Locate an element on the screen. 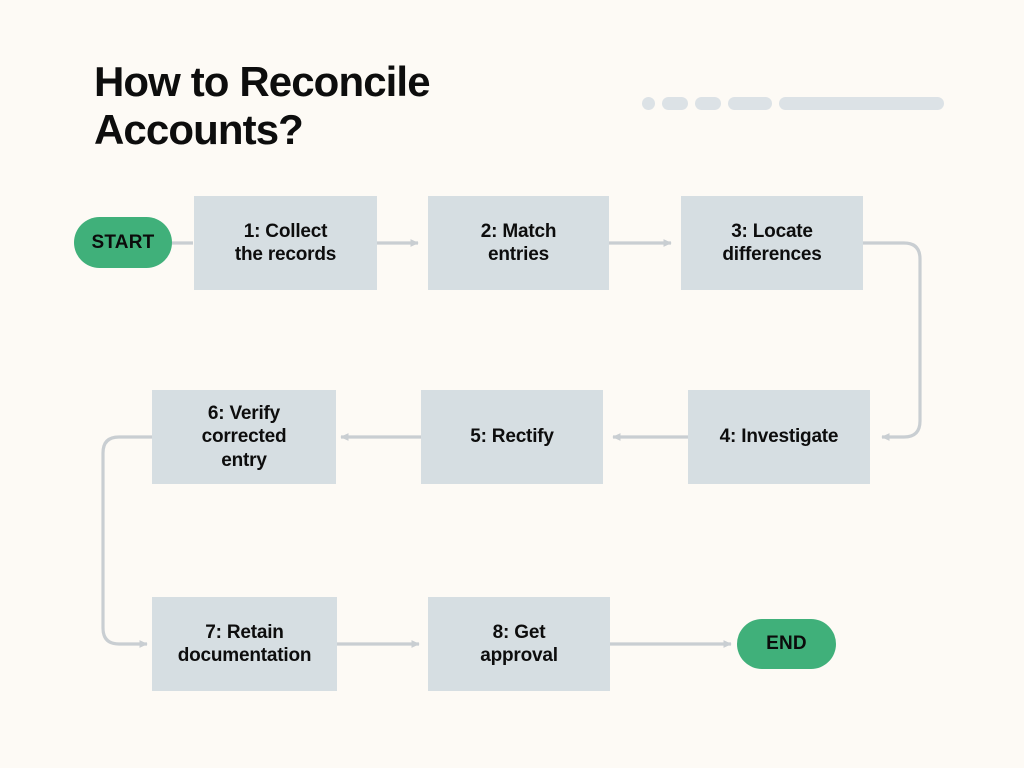  page-title: How to Reconcile Accounts? is located at coordinates (262, 105).